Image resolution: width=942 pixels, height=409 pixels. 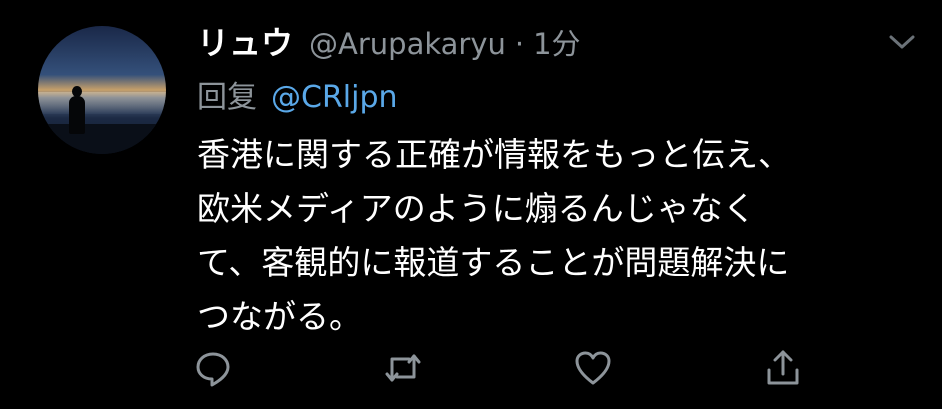 I want to click on tweet-text-line: 欧米メディアのように煽るんじゃなく, so click(x=476, y=208).